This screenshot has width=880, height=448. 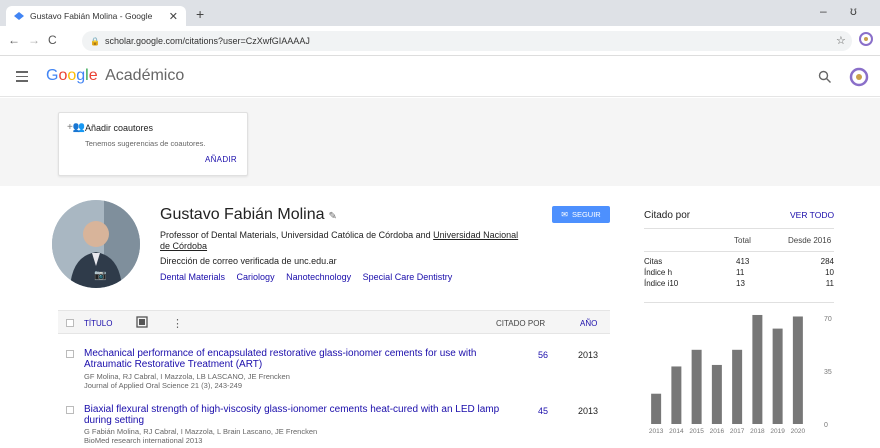 What do you see at coordinates (828, 319) in the screenshot?
I see `y-tick-label: 70` at bounding box center [828, 319].